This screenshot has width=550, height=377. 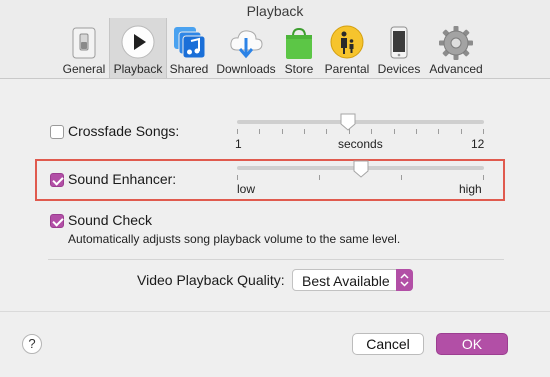 What do you see at coordinates (246, 189) in the screenshot?
I see `sound-enhancer-low-label: low` at bounding box center [246, 189].